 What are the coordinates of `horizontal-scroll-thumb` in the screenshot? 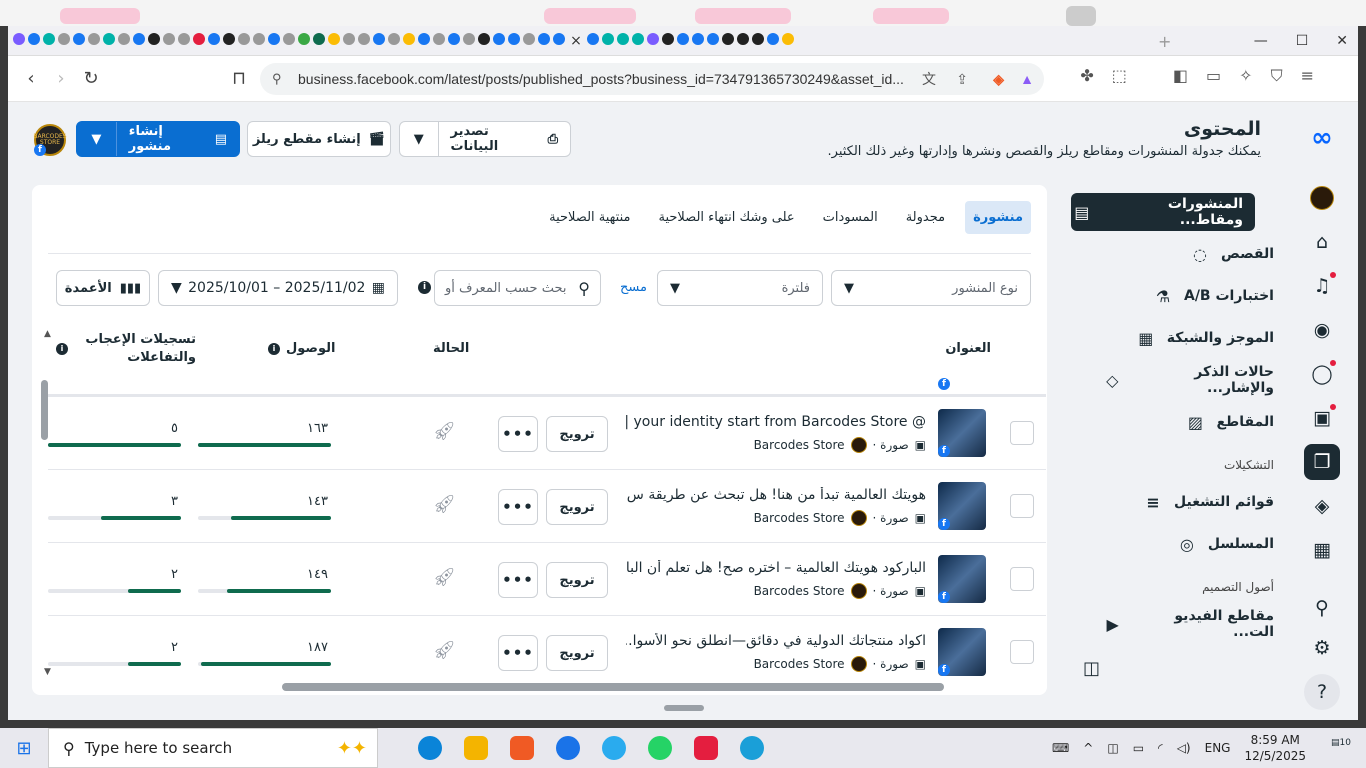 It's located at (613, 687).